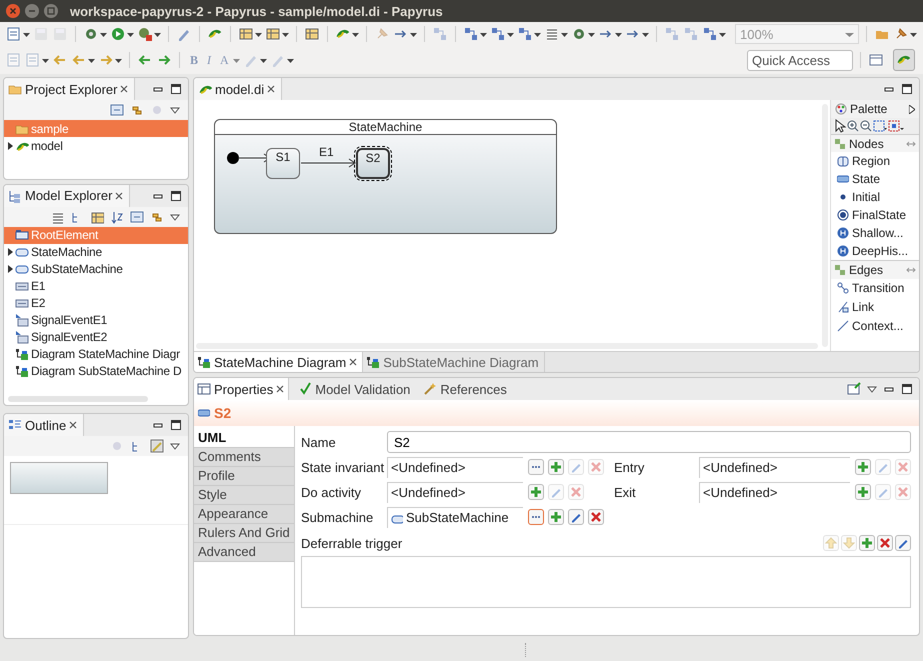 Image resolution: width=923 pixels, height=661 pixels. Describe the element at coordinates (875, 307) in the screenshot. I see `palette-item: Link` at that location.